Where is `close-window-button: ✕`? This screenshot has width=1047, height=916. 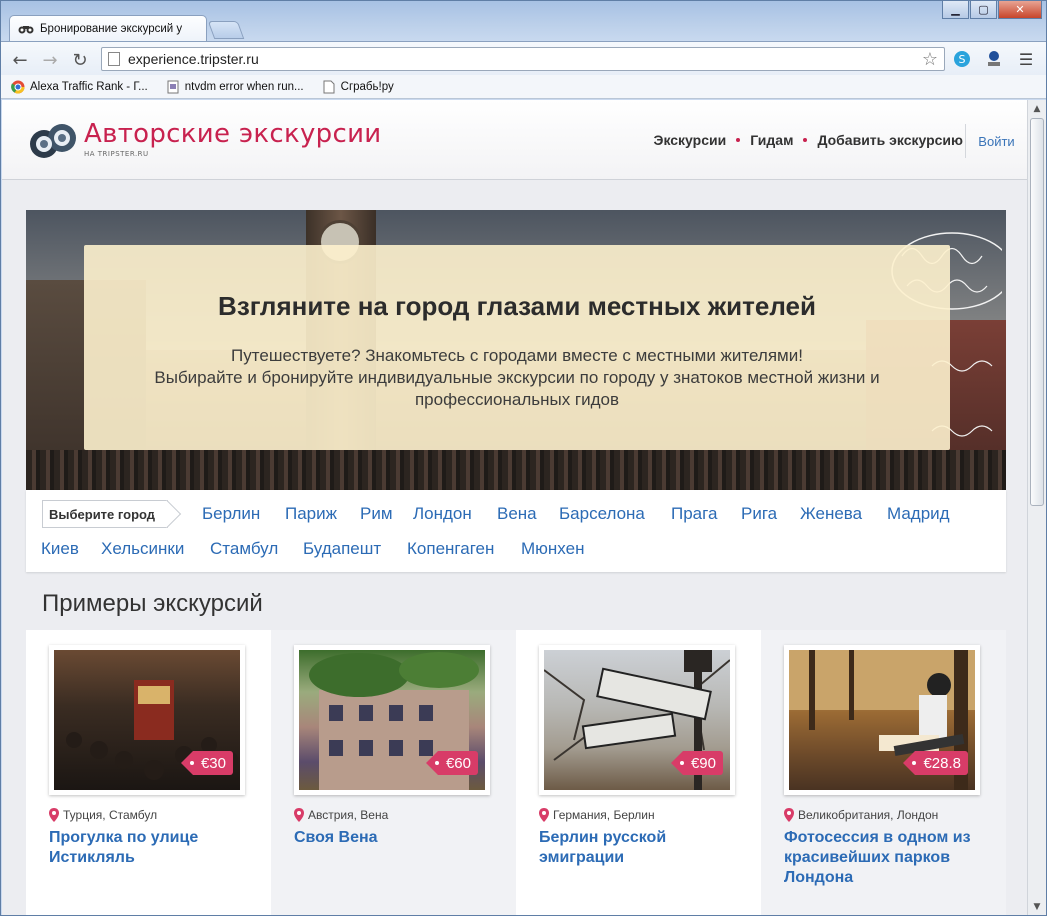 close-window-button: ✕ is located at coordinates (1020, 10).